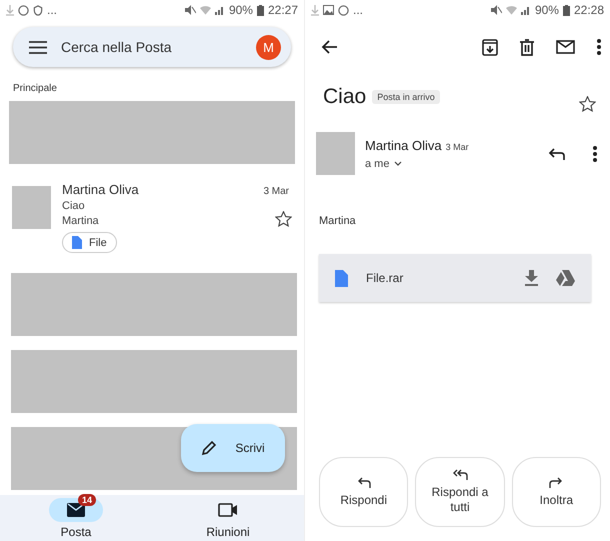 This screenshot has height=541, width=610. What do you see at coordinates (556, 482) in the screenshot?
I see `forward-icon` at bounding box center [556, 482].